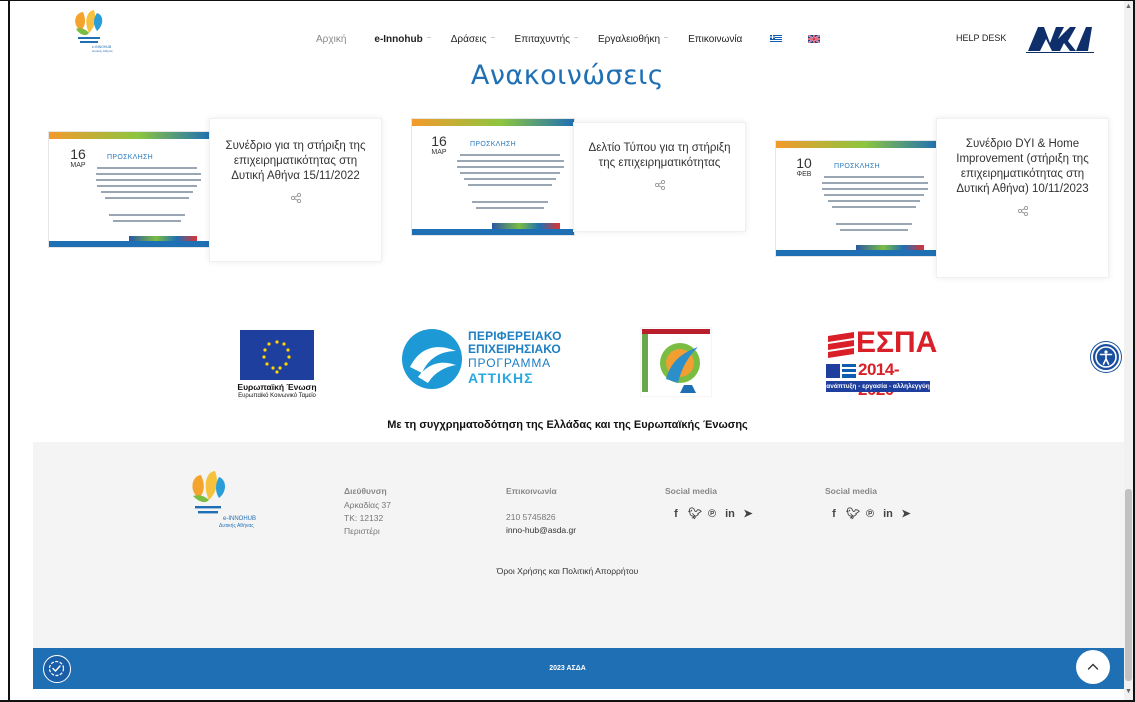 Image resolution: width=1135 pixels, height=702 pixels. I want to click on address-line: Αρκαδίας 37, so click(368, 505).